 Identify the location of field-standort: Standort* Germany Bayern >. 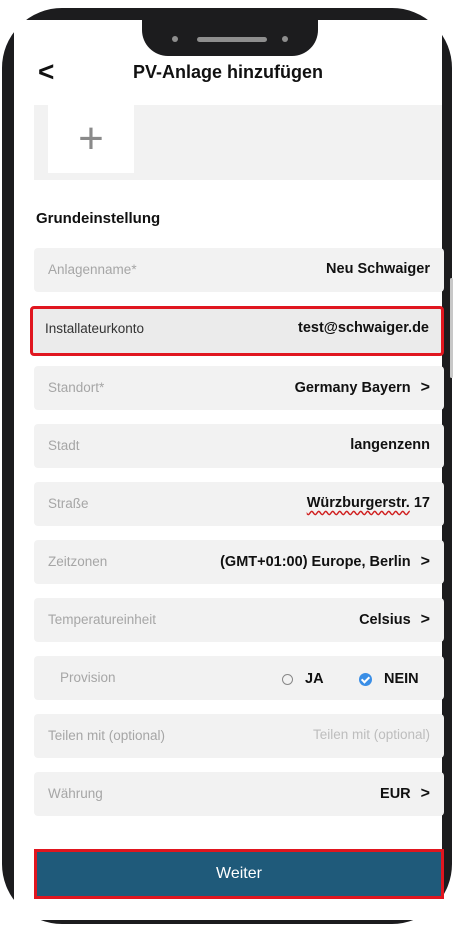
(239, 388).